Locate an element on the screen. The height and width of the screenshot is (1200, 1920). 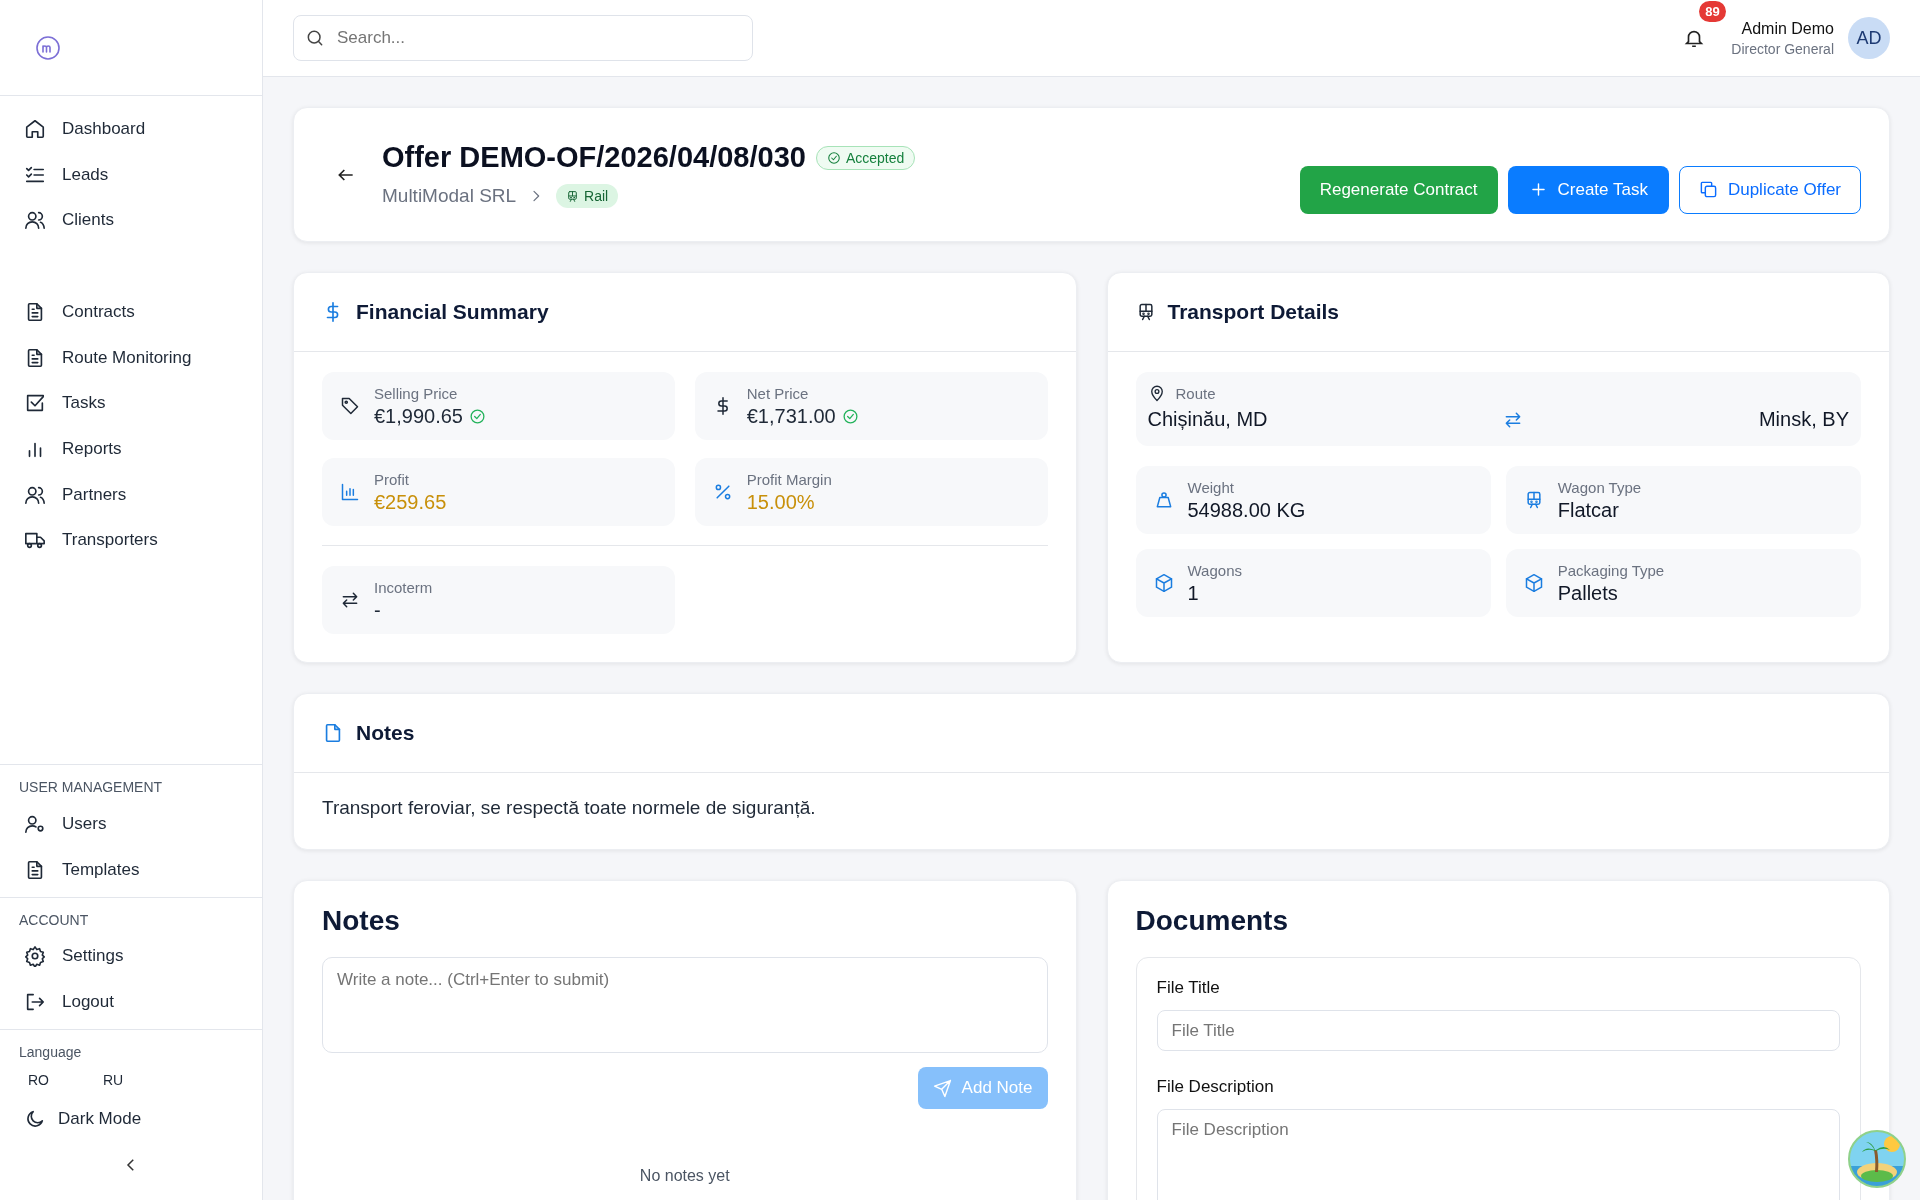
client-name: MultiModal SRL is located at coordinates (449, 196).